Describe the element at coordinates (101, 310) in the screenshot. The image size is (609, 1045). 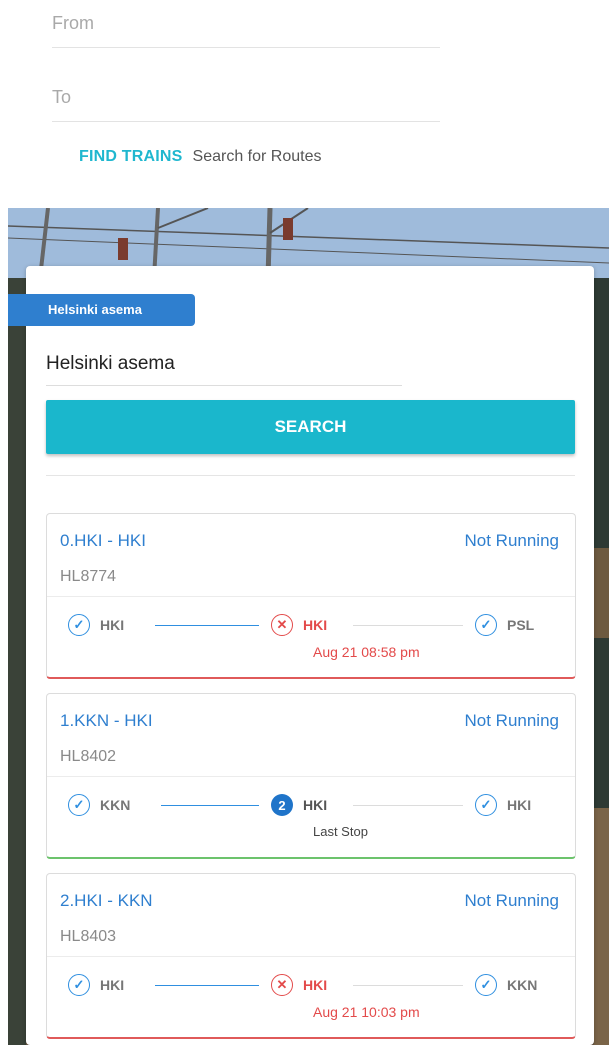
I see `station-tag-badge: Helsinki asema` at that location.